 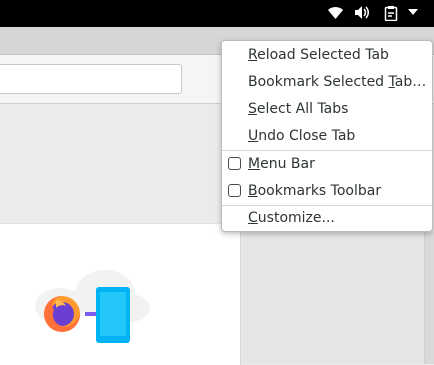 I want to click on menu-label: Bookmark Selected, so click(x=318, y=82).